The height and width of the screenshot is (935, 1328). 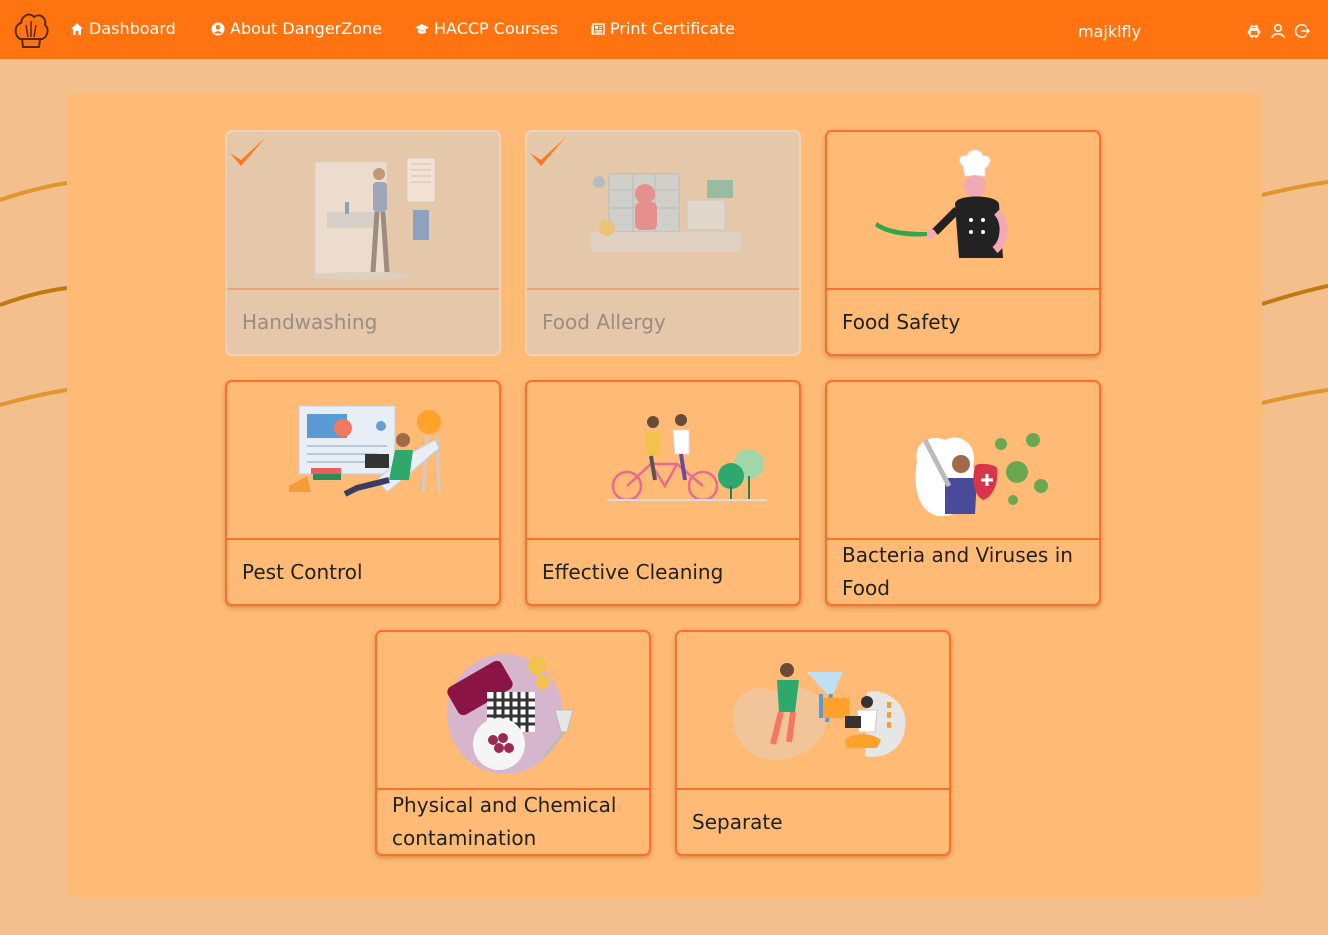 I want to click on course-card-food-safety: Food Safety, so click(x=963, y=243).